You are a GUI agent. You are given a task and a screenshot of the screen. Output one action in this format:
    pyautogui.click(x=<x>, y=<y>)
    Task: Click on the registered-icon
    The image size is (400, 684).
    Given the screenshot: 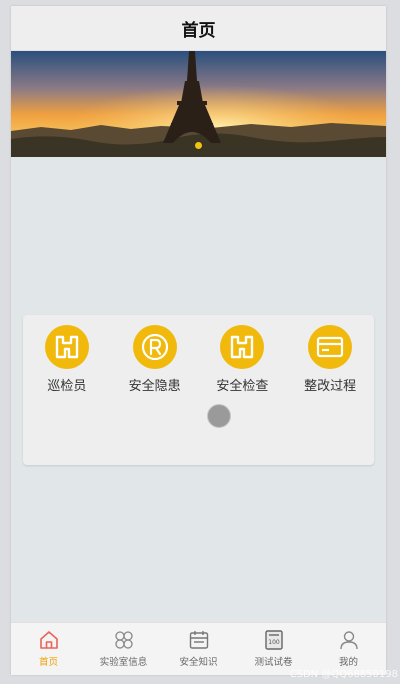 What is the action you would take?
    pyautogui.click(x=154, y=347)
    